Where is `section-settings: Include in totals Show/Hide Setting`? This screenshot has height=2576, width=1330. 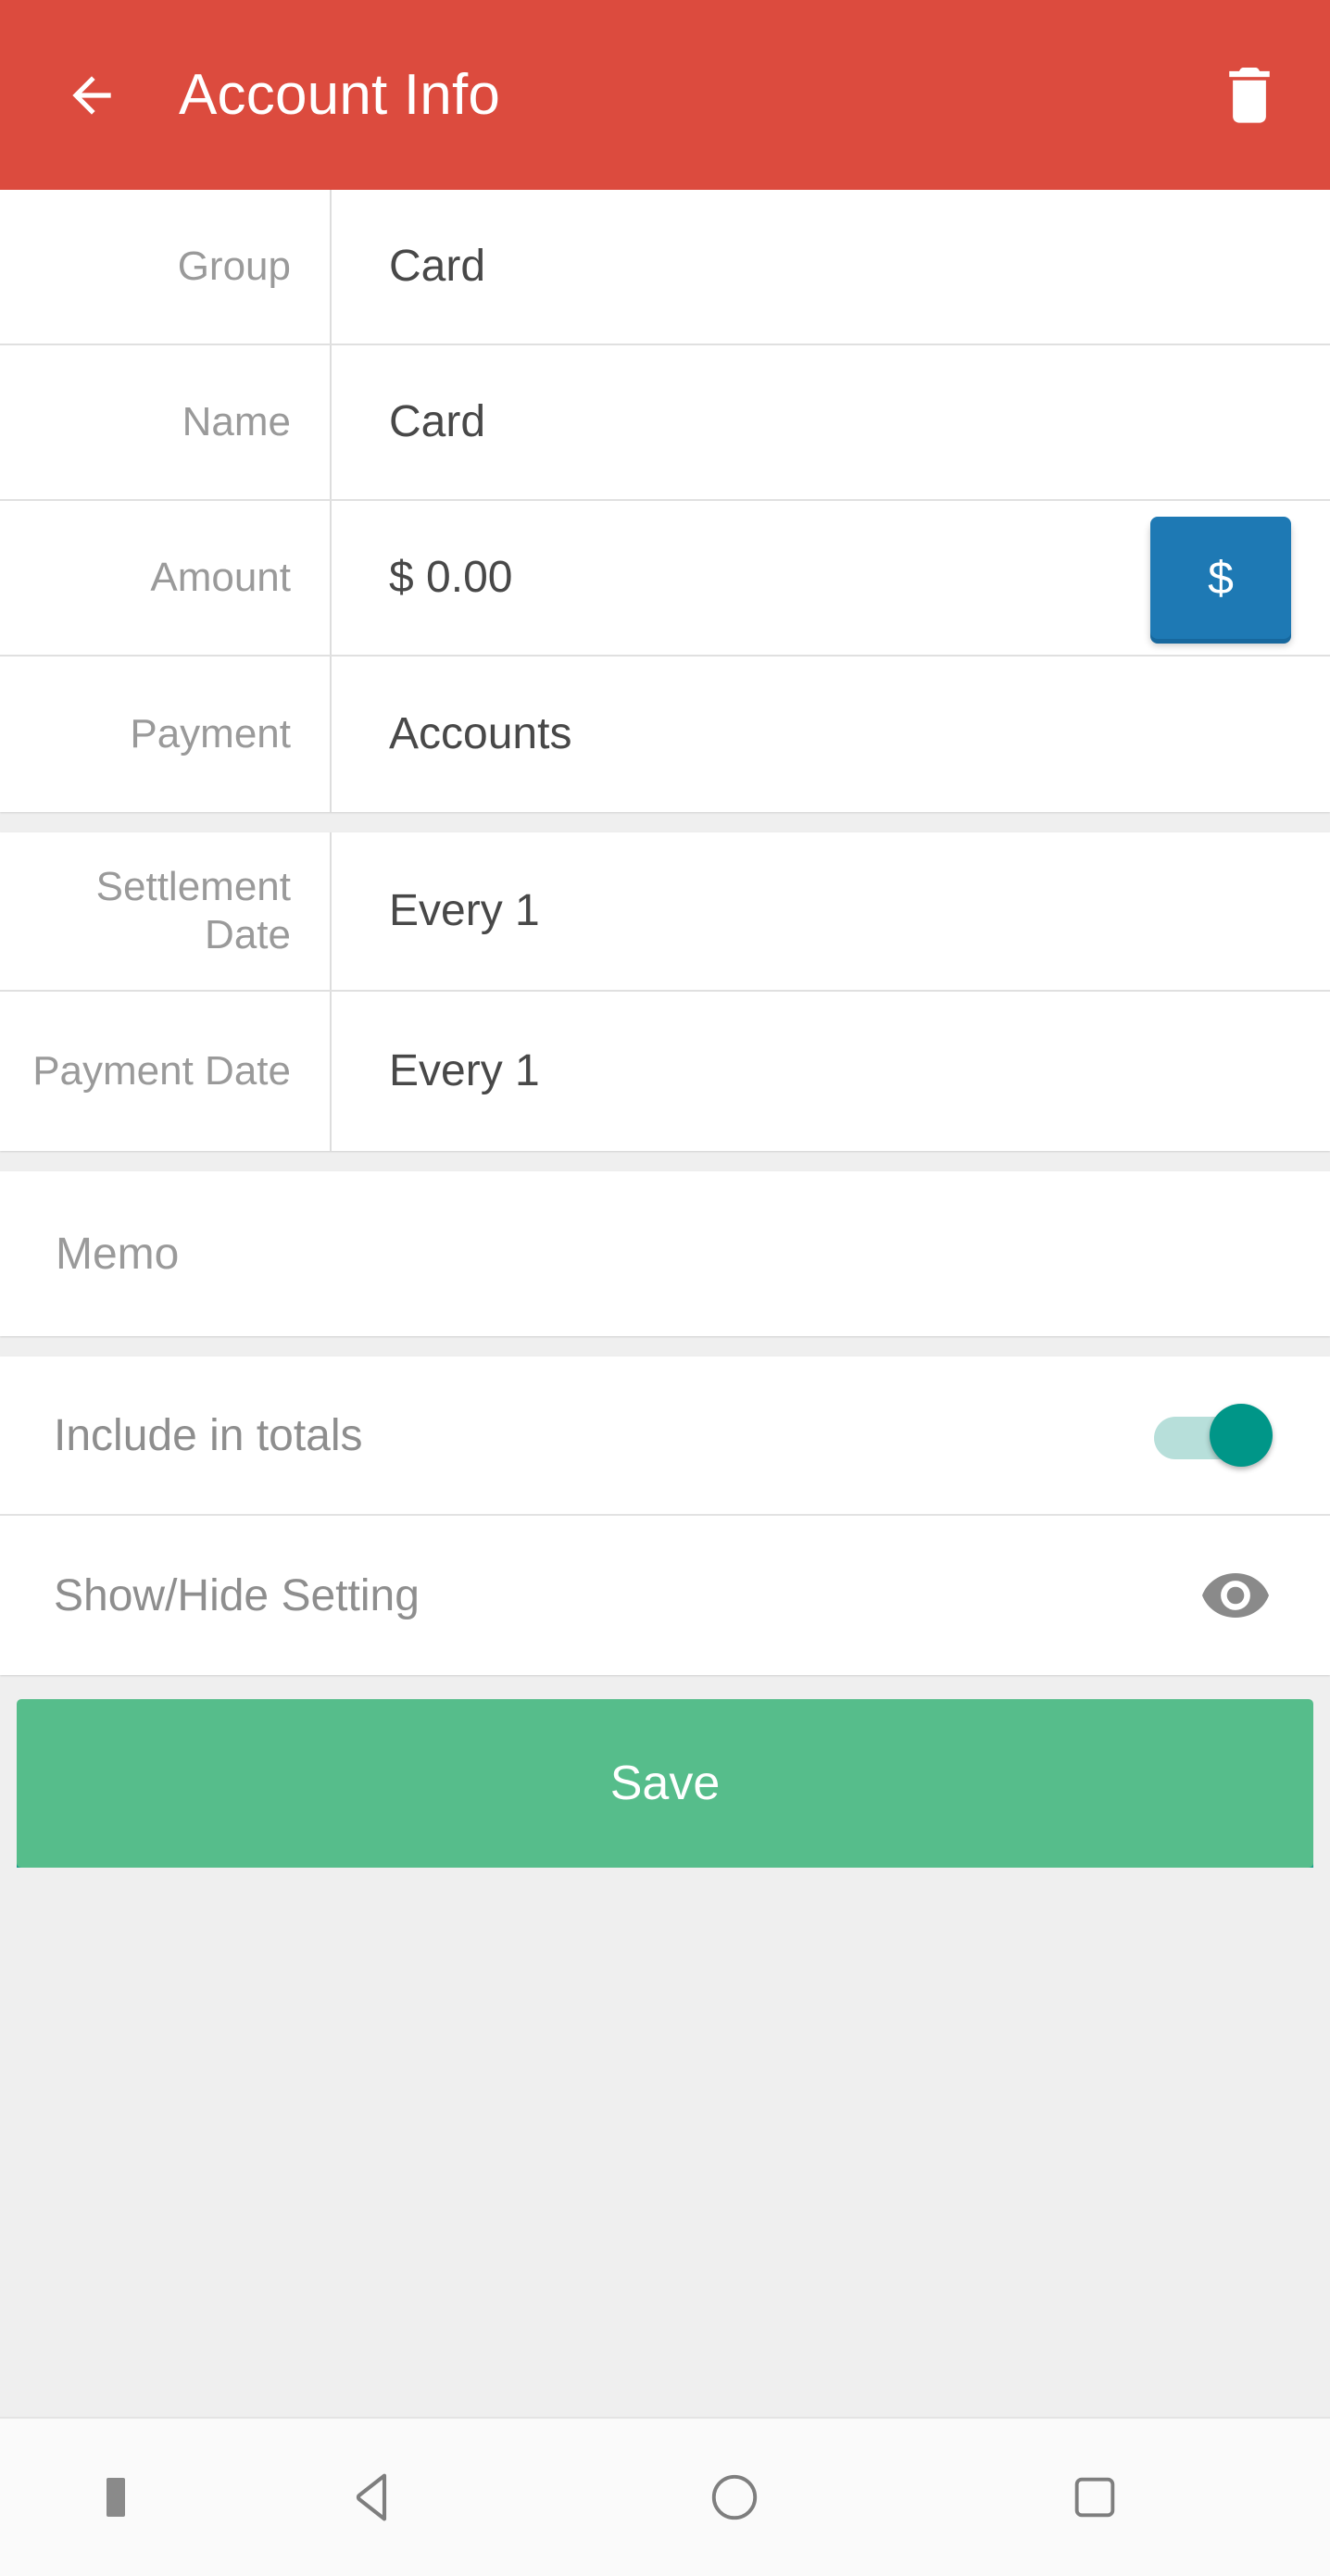 section-settings: Include in totals Show/Hide Setting is located at coordinates (665, 1516).